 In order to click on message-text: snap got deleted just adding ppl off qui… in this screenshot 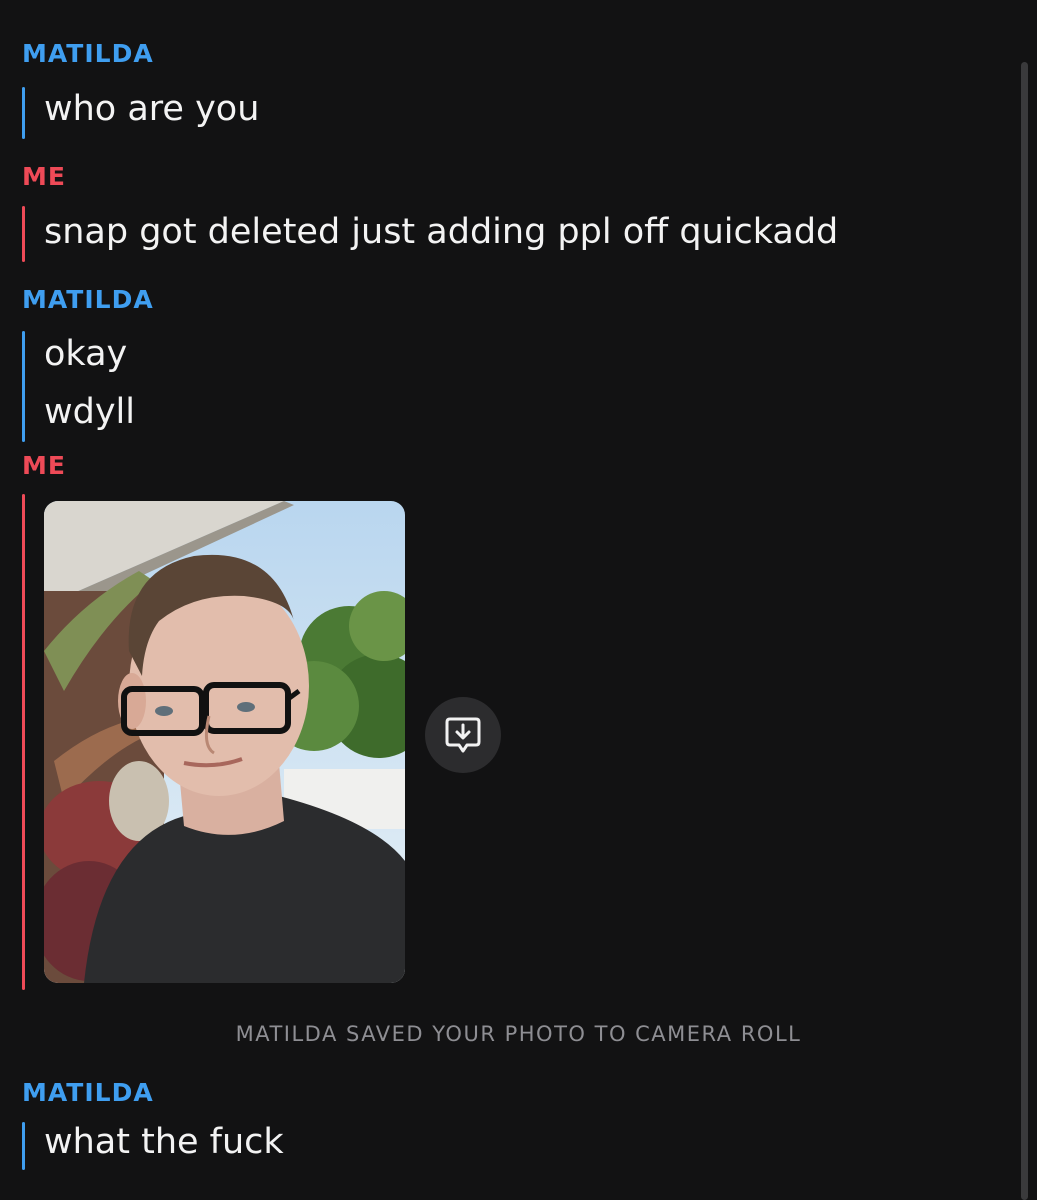, I will do `click(441, 232)`.